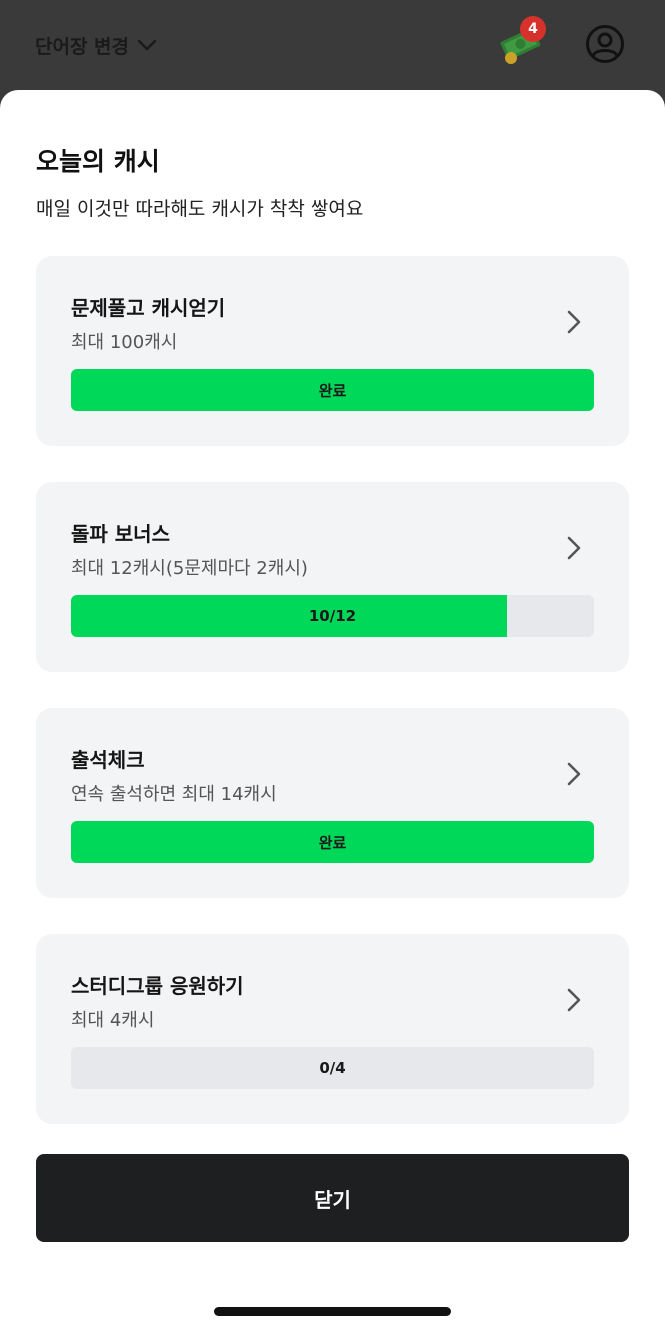 The width and height of the screenshot is (665, 1331). I want to click on task-progress-bar: 0/4, so click(332, 1068).